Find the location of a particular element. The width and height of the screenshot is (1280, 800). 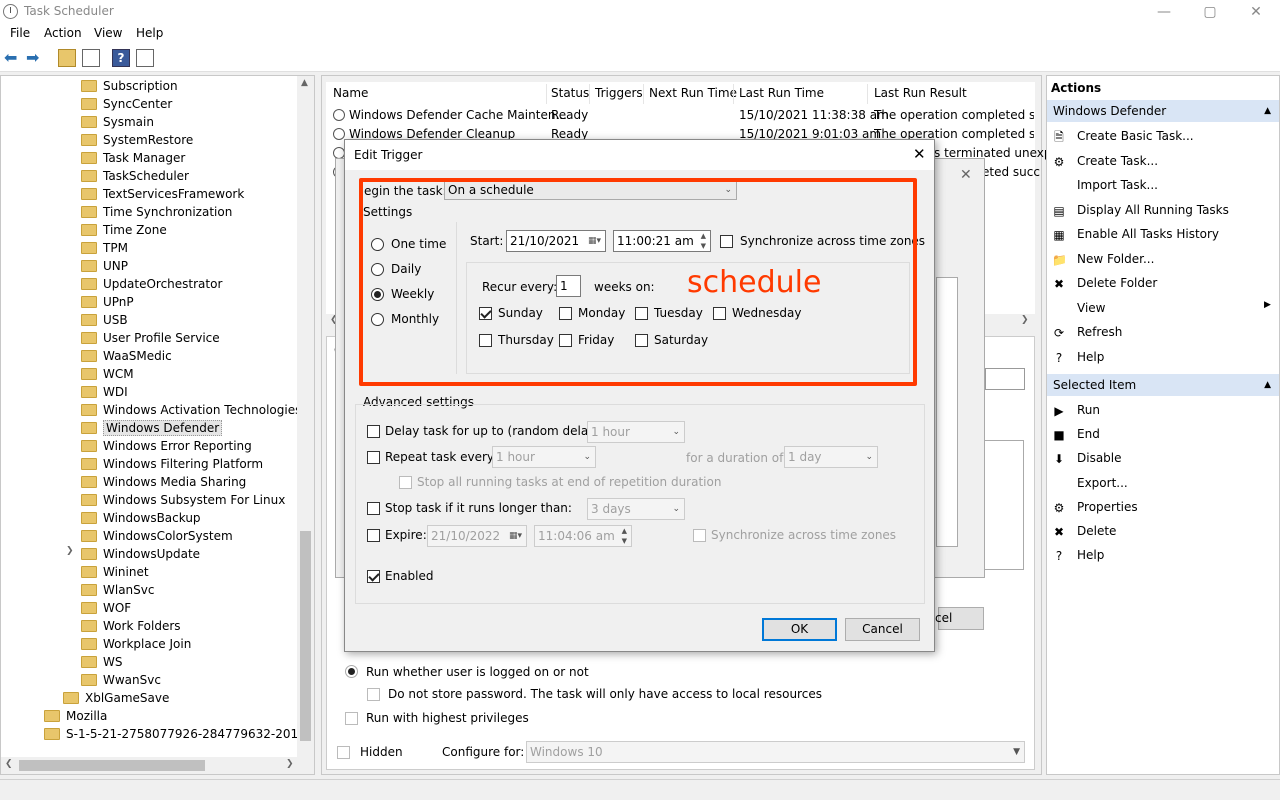

help-icon: ? is located at coordinates (121, 58).